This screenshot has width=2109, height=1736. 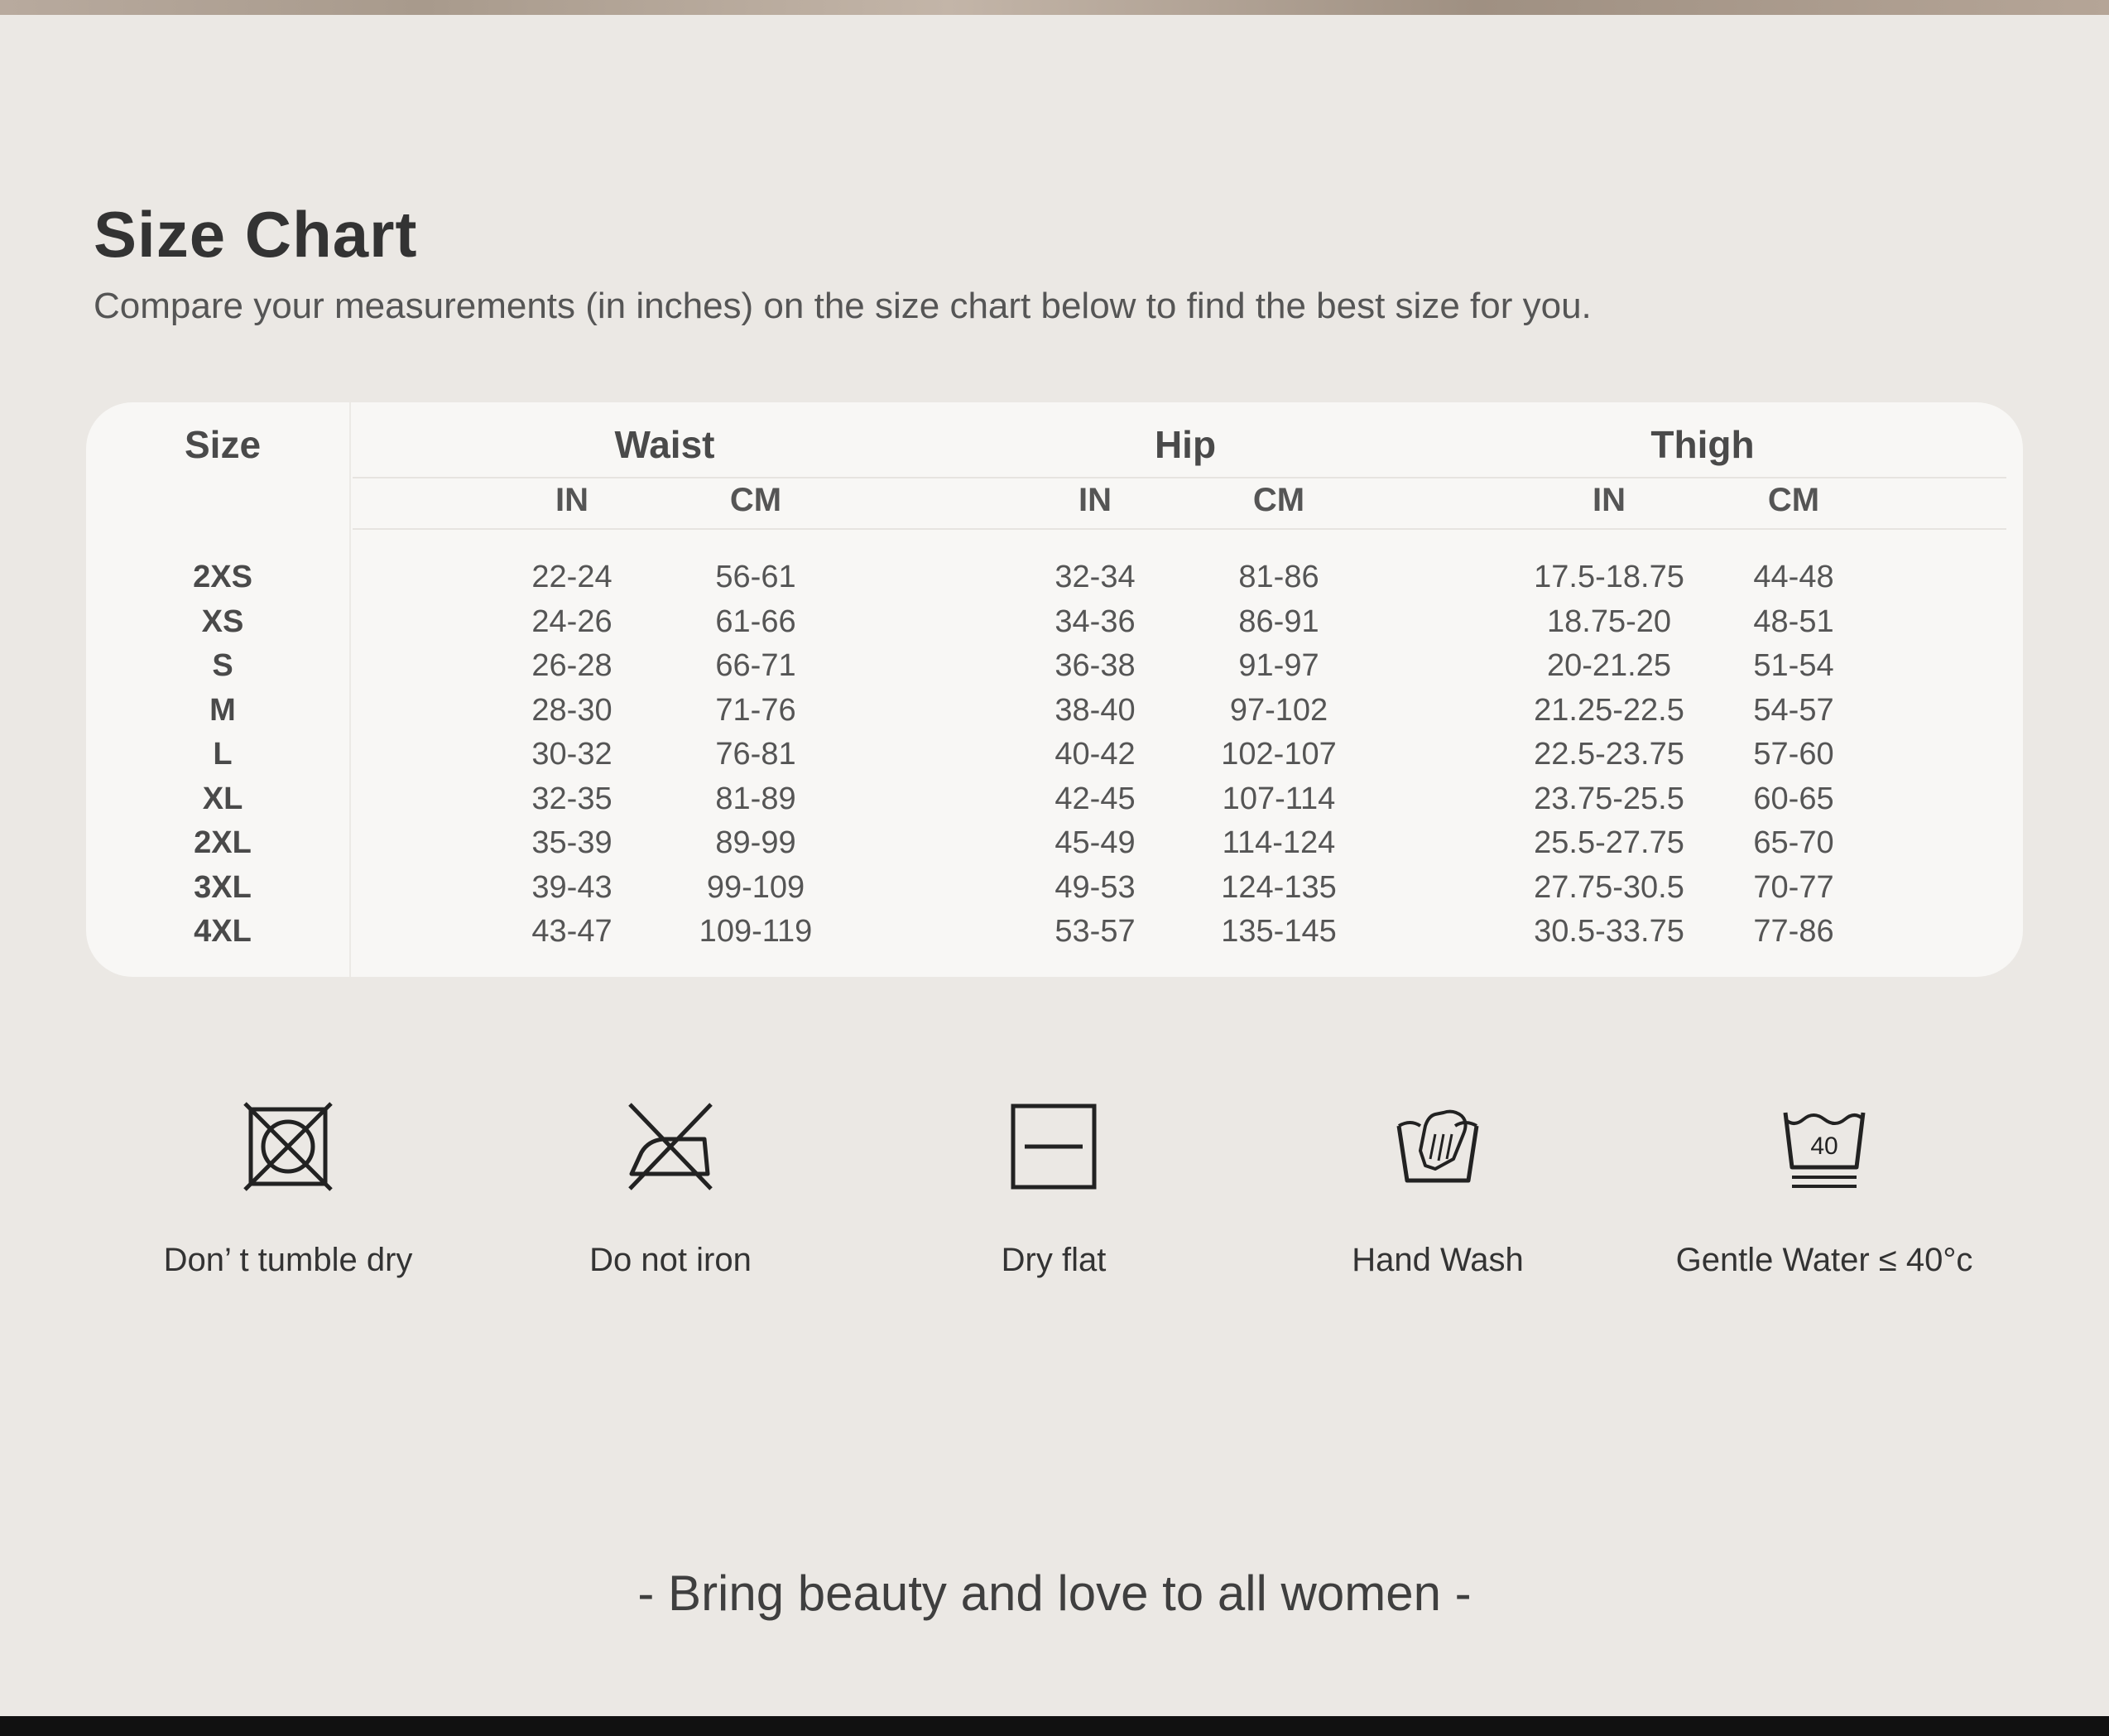 I want to click on size-label: 3XL, so click(x=223, y=887).